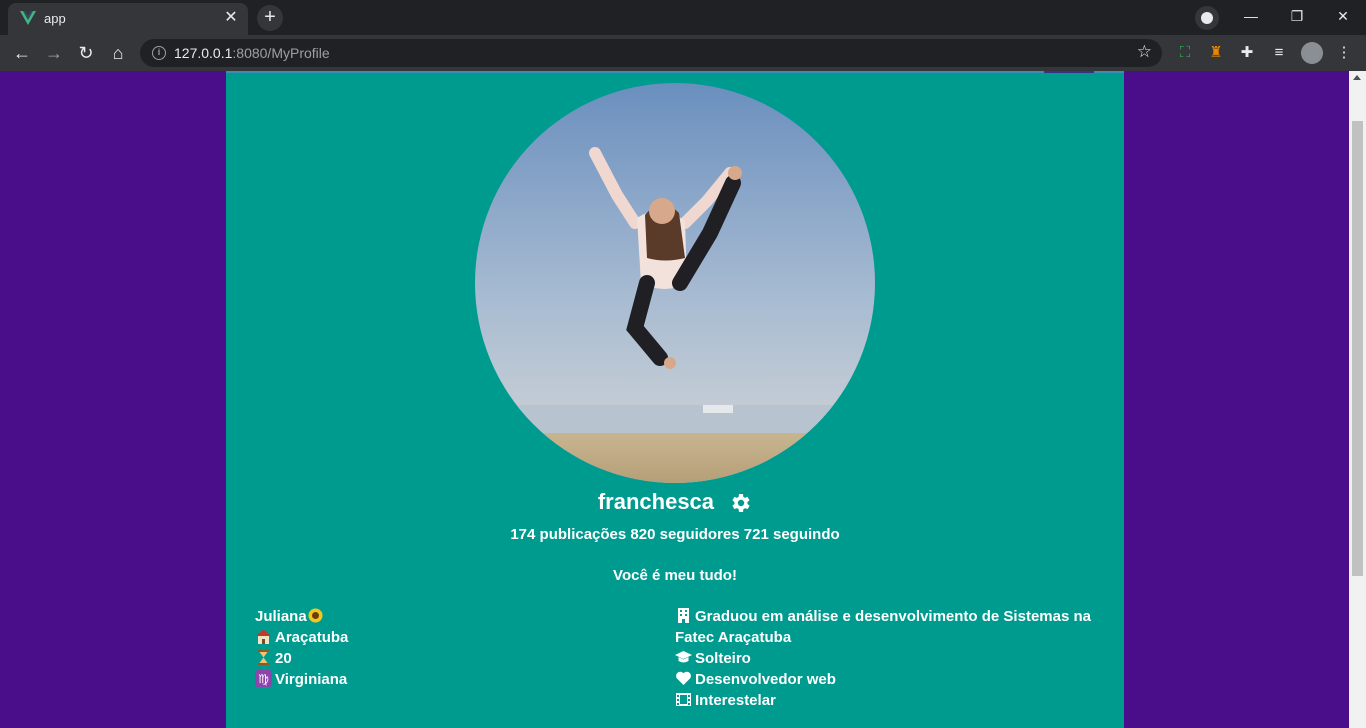 The height and width of the screenshot is (728, 1366). I want to click on building-icon, so click(683, 615).